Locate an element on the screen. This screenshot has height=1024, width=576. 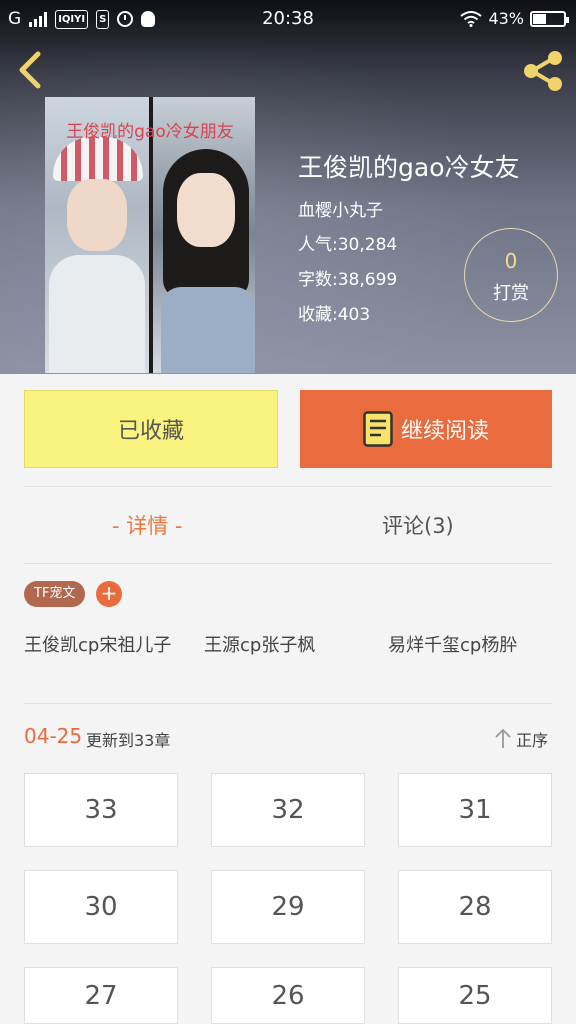
sort-order-button: 正序 is located at coordinates (532, 739).